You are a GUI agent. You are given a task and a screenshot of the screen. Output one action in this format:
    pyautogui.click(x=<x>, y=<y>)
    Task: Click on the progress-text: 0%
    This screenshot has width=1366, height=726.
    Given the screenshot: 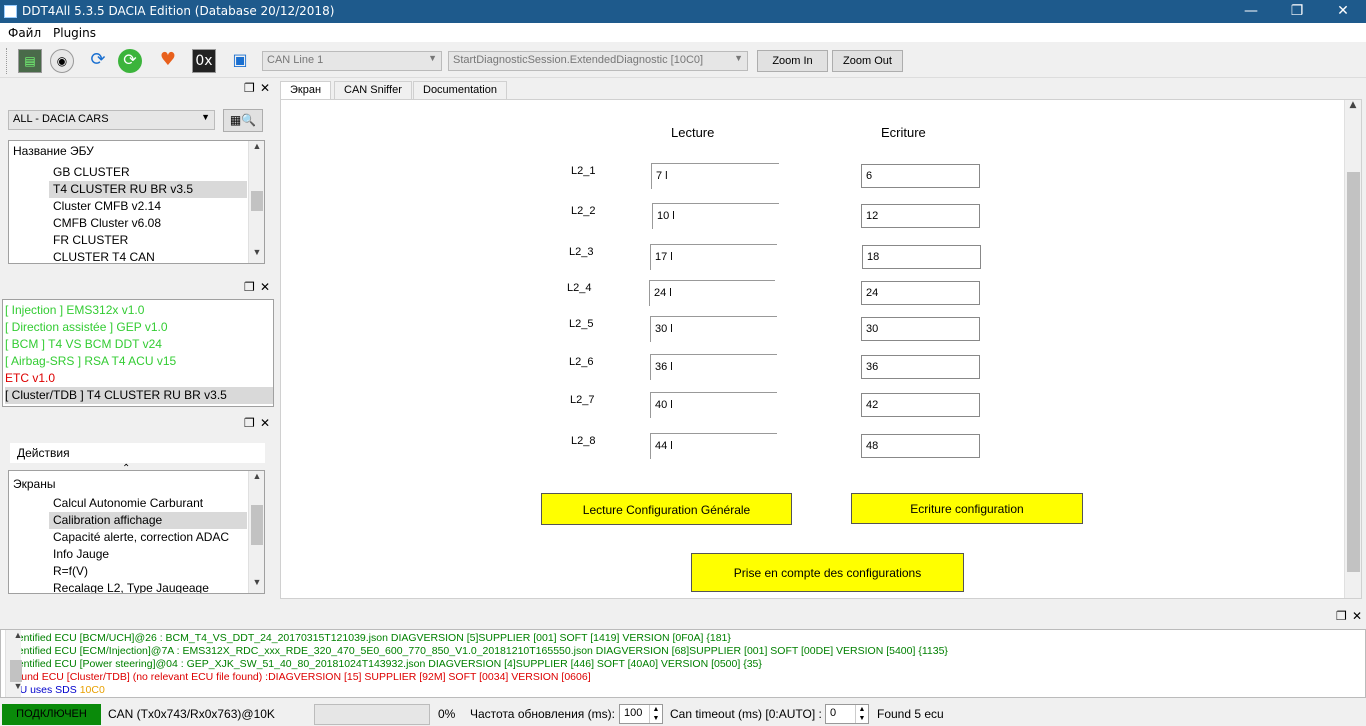 What is the action you would take?
    pyautogui.click(x=447, y=714)
    